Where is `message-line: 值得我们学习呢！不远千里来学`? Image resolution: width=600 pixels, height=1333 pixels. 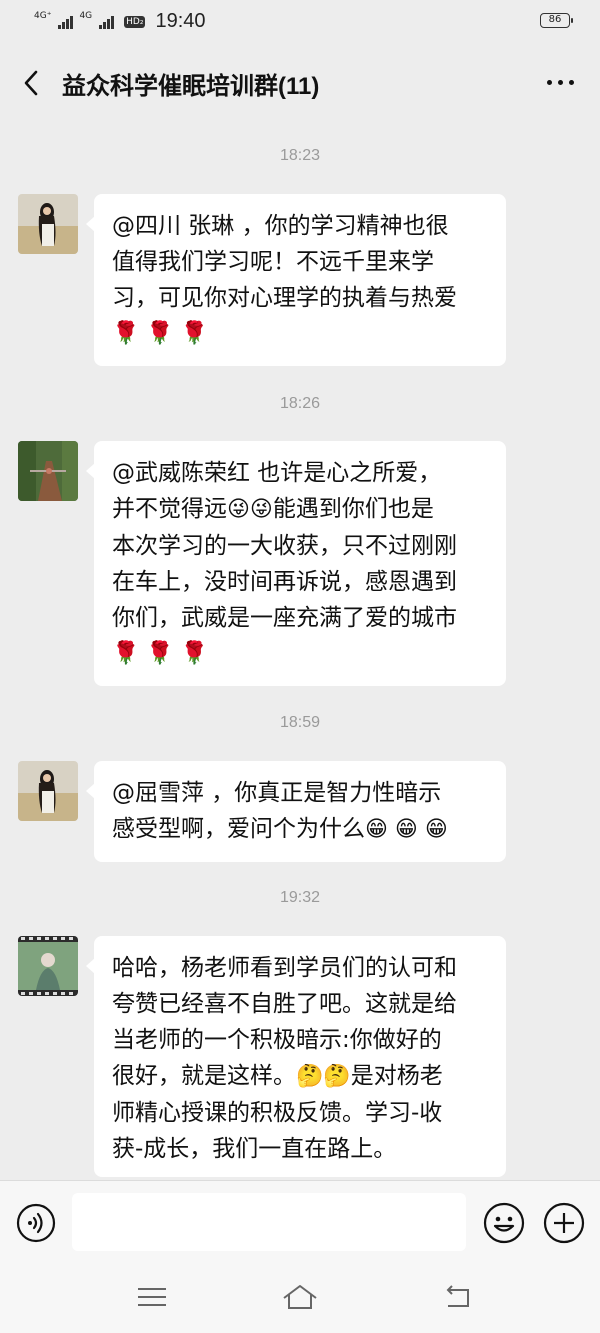 message-line: 值得我们学习呢！不远千里来学 is located at coordinates (273, 262).